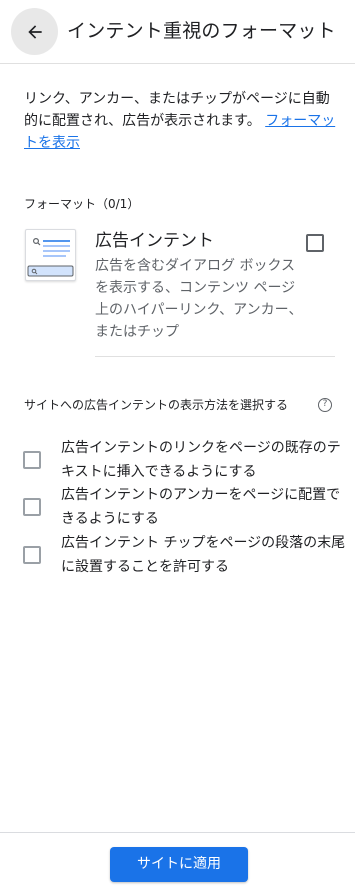  What do you see at coordinates (156, 405) in the screenshot?
I see `display-method-label: サイトへの広告インテントの表示方法を選択する` at bounding box center [156, 405].